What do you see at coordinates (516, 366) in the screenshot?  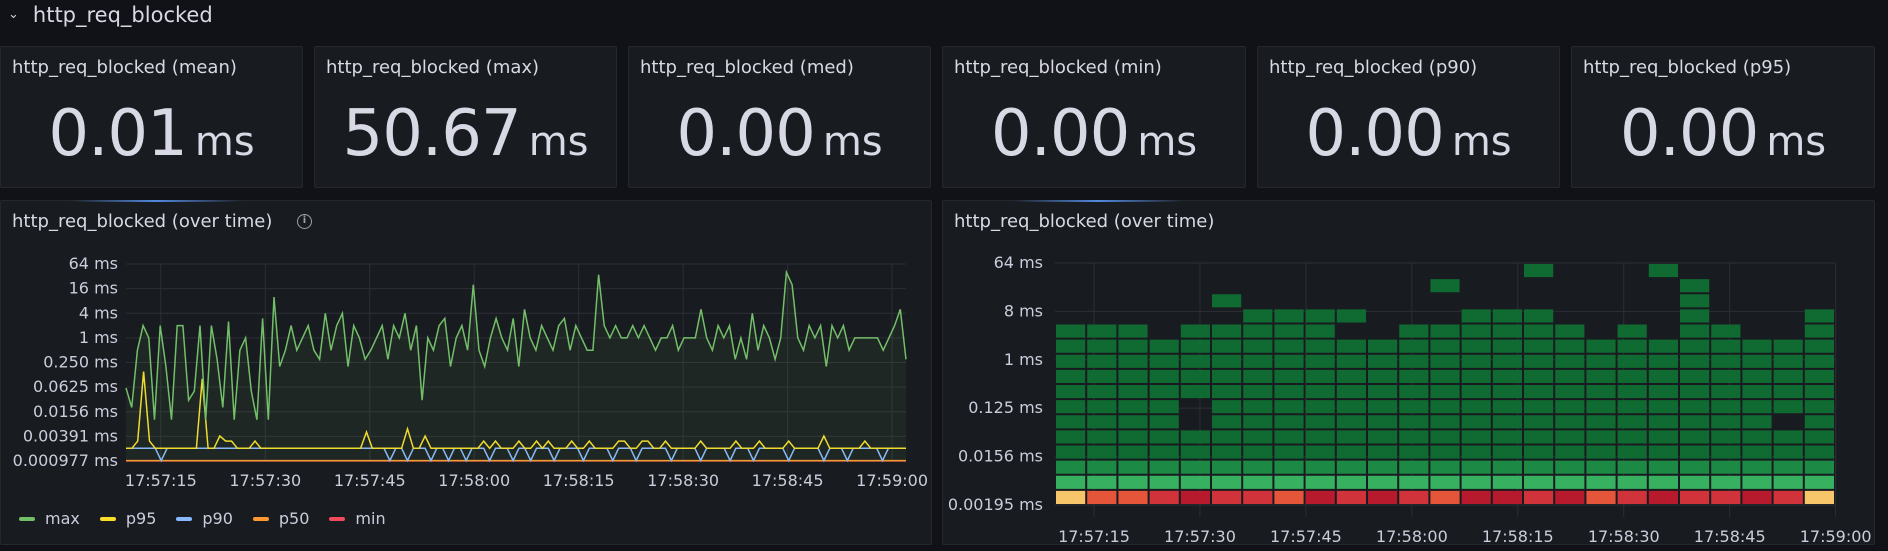 I see `series-area-max` at bounding box center [516, 366].